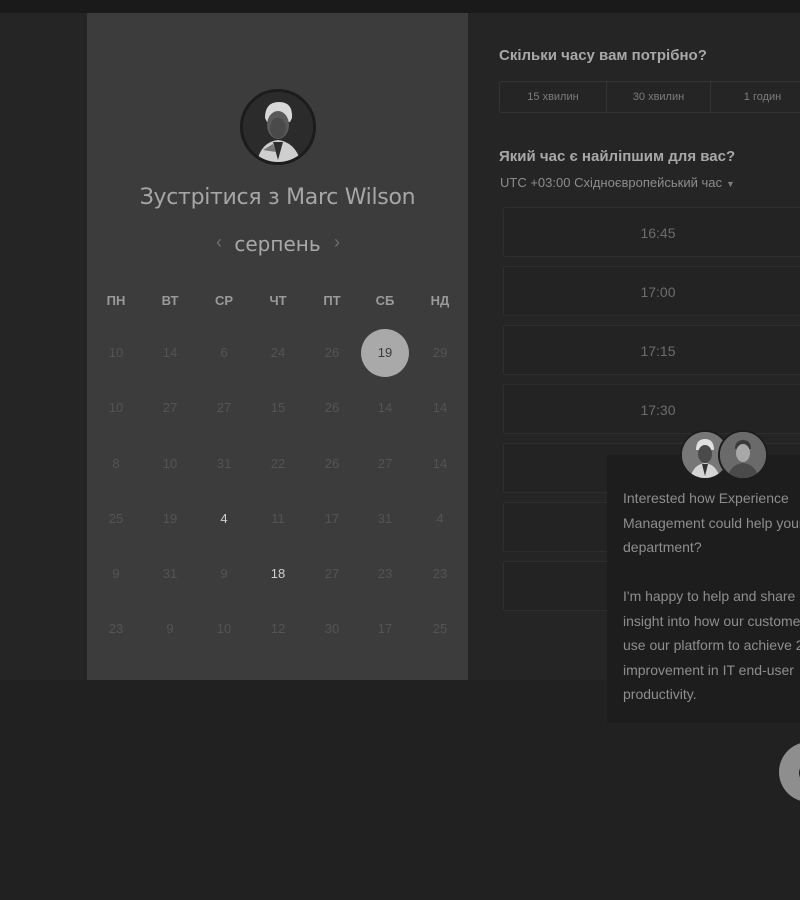  Describe the element at coordinates (224, 519) in the screenshot. I see `calendar-day-available: 4` at that location.